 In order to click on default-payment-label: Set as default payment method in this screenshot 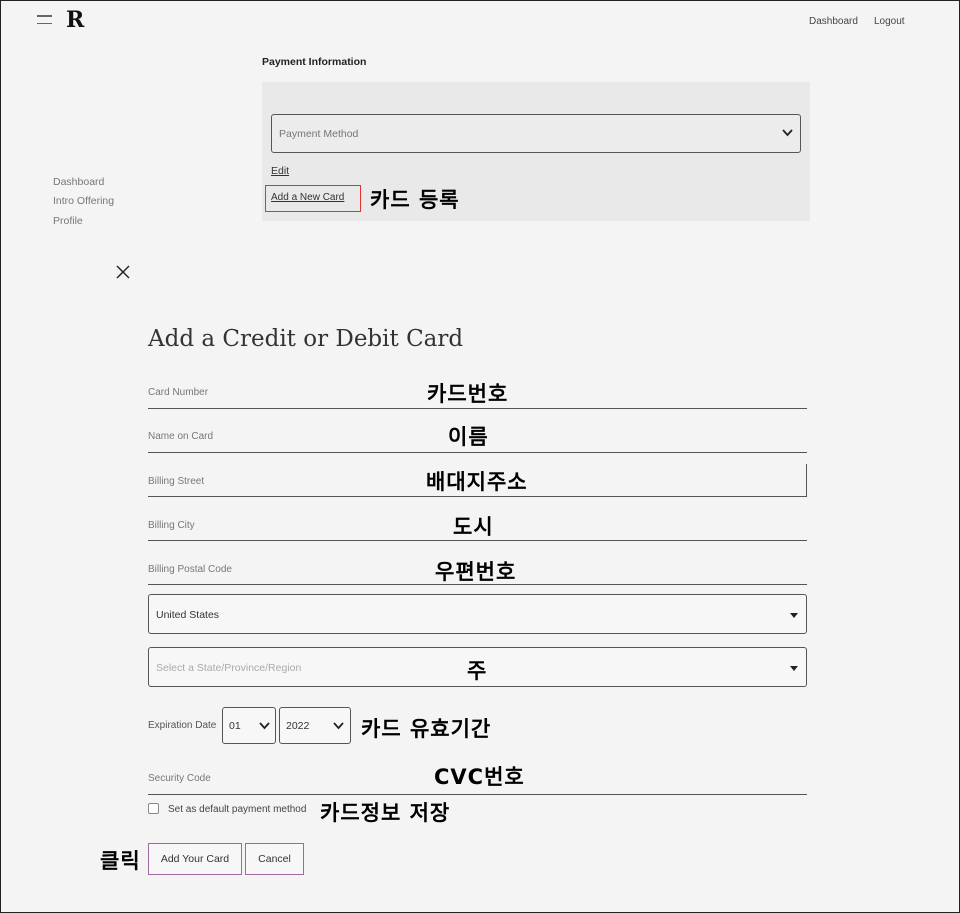, I will do `click(237, 809)`.